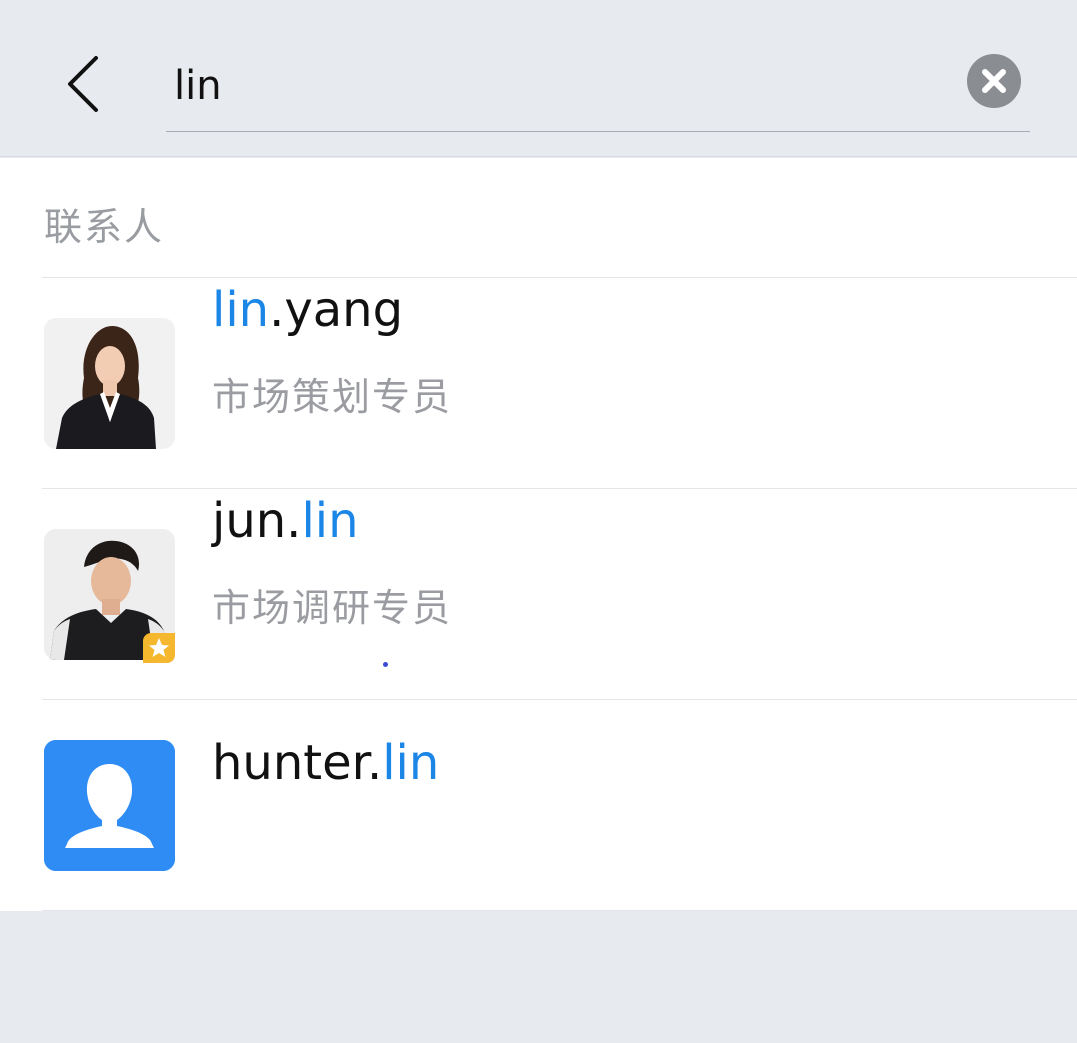 Image resolution: width=1077 pixels, height=1043 pixels. I want to click on clear-button, so click(994, 81).